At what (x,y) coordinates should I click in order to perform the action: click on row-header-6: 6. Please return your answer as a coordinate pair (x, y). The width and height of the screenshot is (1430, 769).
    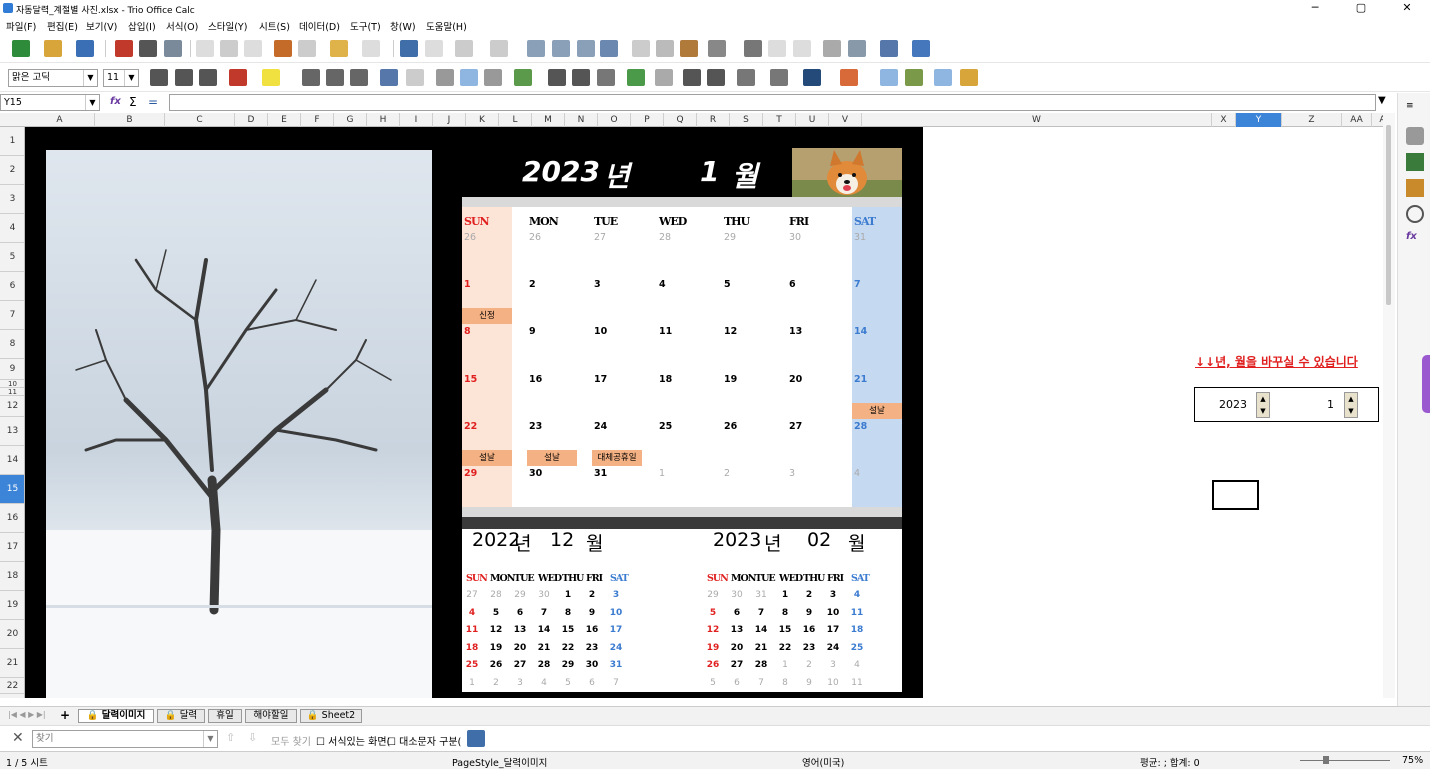
    Looking at the image, I should click on (12, 286).